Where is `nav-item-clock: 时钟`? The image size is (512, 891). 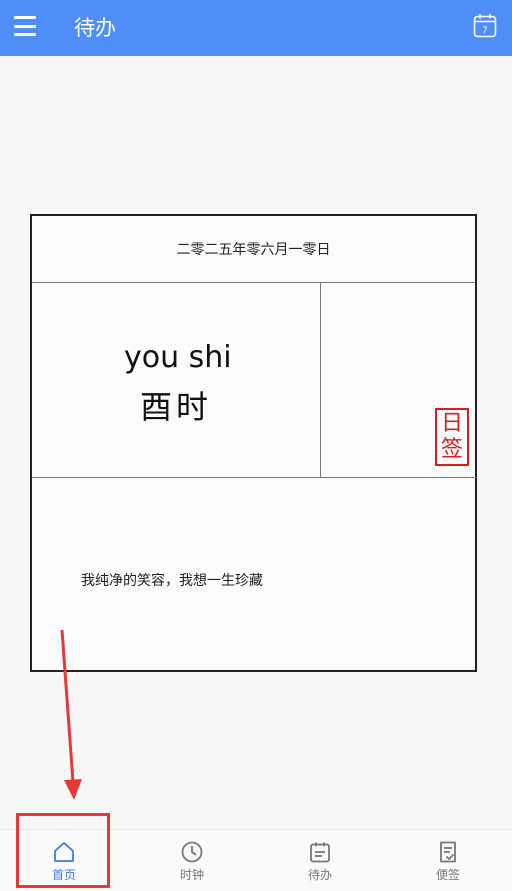 nav-item-clock: 时钟 is located at coordinates (192, 860).